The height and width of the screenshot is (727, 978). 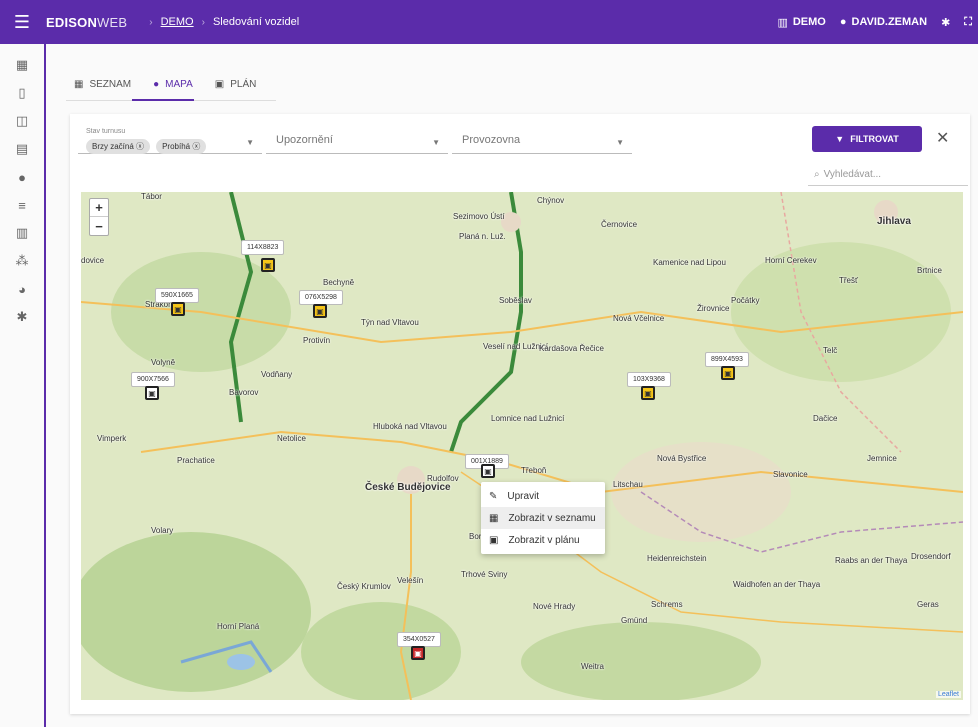 What do you see at coordinates (713, 308) in the screenshot?
I see `map-town-label: Žirovnice` at bounding box center [713, 308].